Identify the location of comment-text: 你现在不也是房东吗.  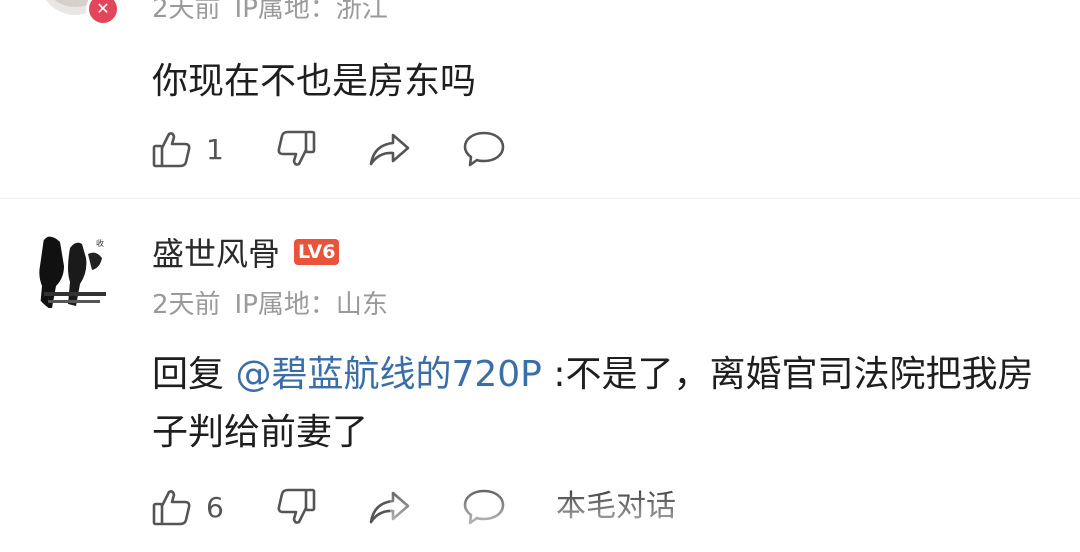
(314, 81).